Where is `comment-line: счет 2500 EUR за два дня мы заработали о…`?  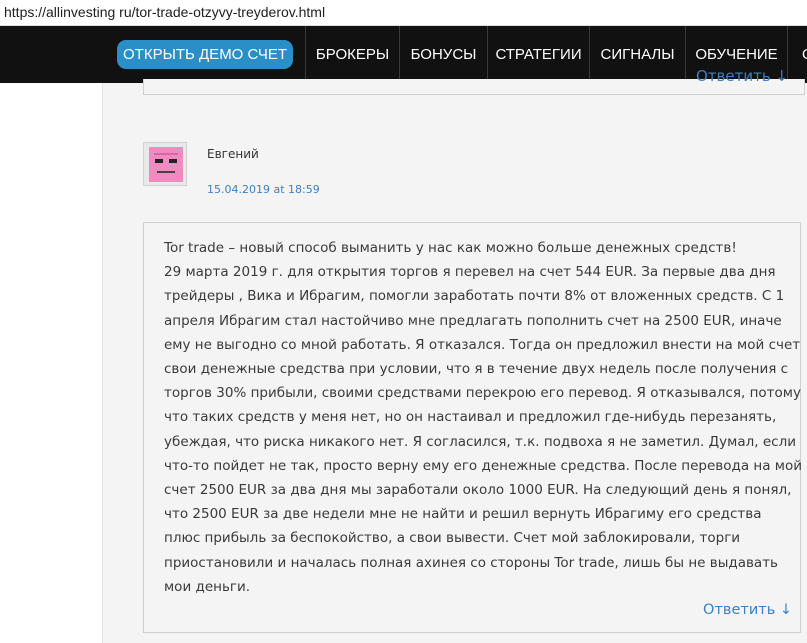
comment-line: счет 2500 EUR за два дня мы заработали о… is located at coordinates (478, 490).